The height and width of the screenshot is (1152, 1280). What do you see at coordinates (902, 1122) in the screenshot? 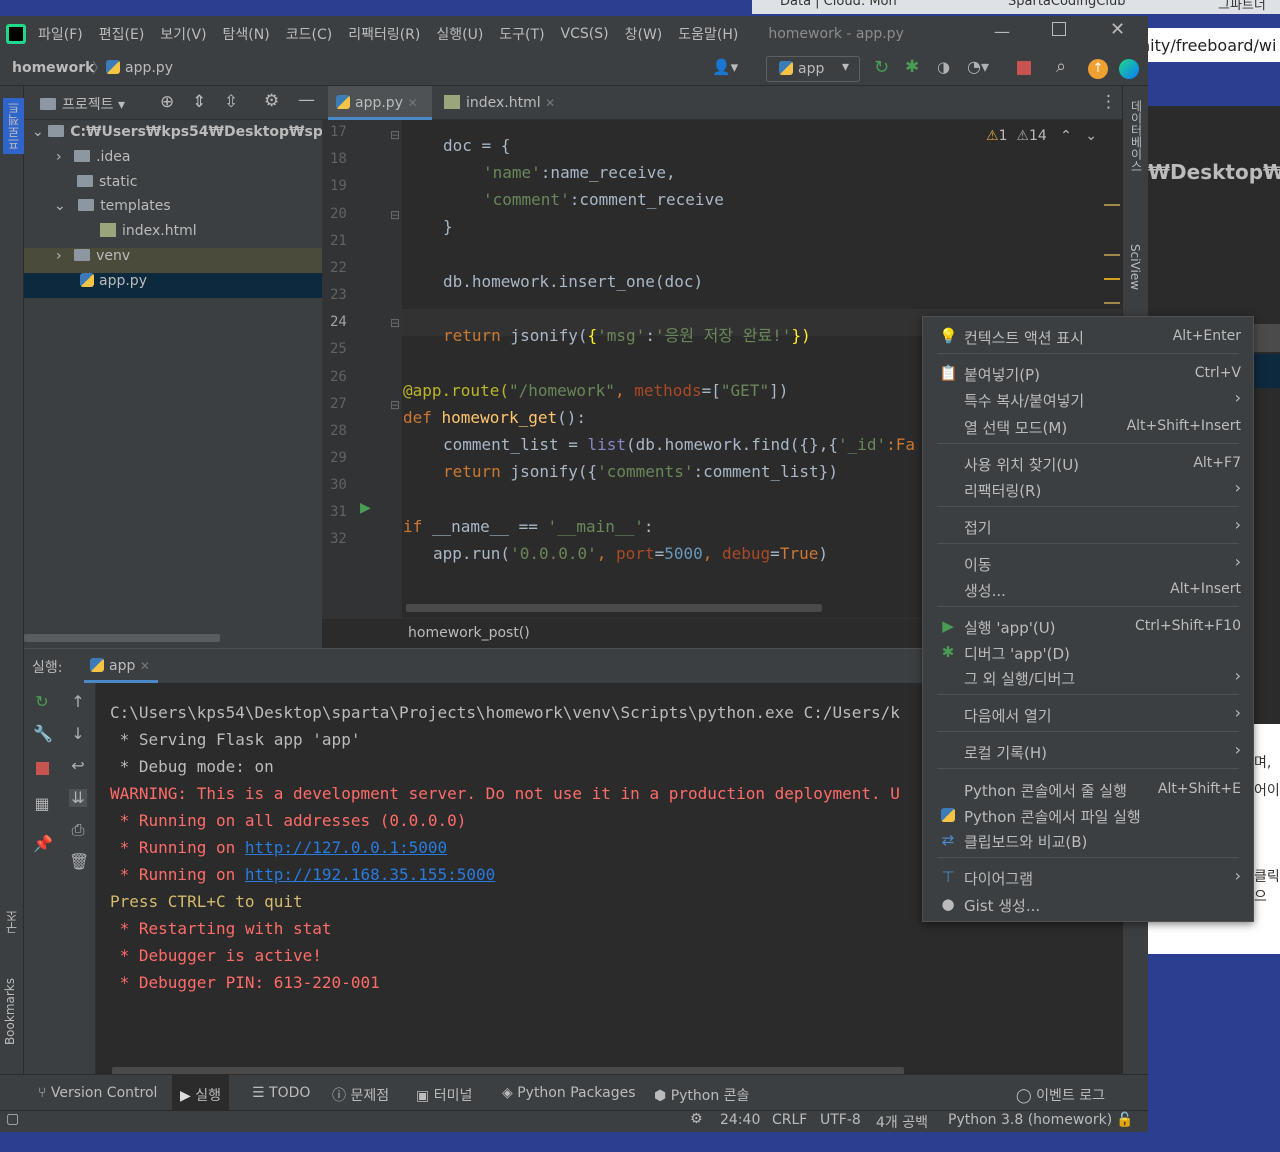
I see `indent-setting: 4개 공백` at bounding box center [902, 1122].